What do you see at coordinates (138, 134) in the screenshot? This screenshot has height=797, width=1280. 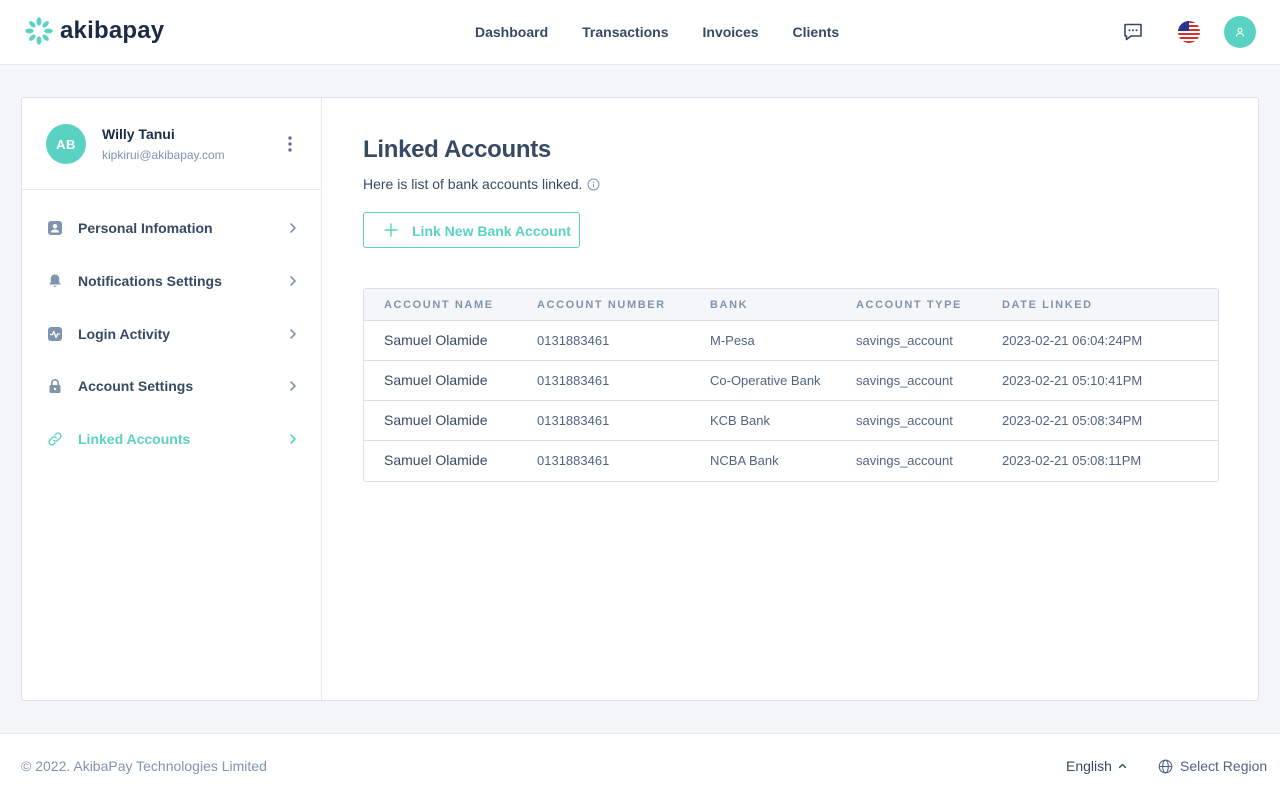 I see `user-name: Willy Tanui` at bounding box center [138, 134].